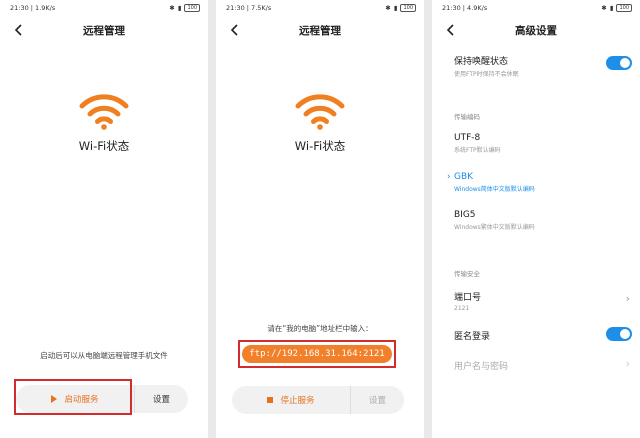 Image resolution: width=640 pixels, height=438 pixels. What do you see at coordinates (481, 367) in the screenshot?
I see `credentials-title: 用户名与密码` at bounding box center [481, 367].